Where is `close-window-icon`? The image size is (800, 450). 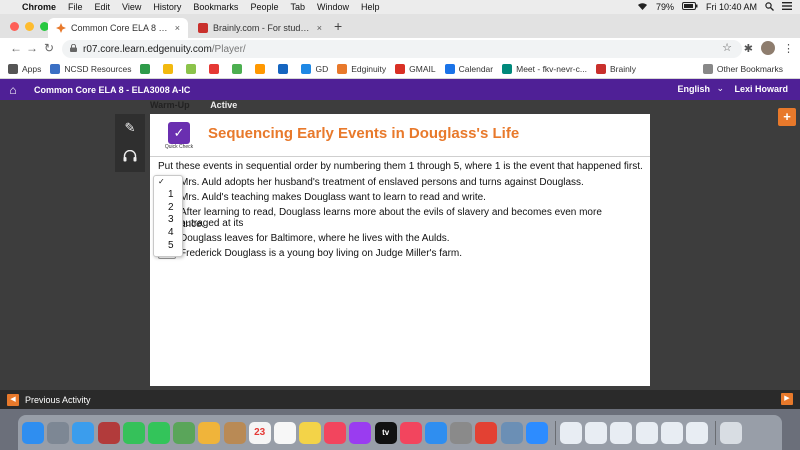
close-window-icon is located at coordinates (14, 26).